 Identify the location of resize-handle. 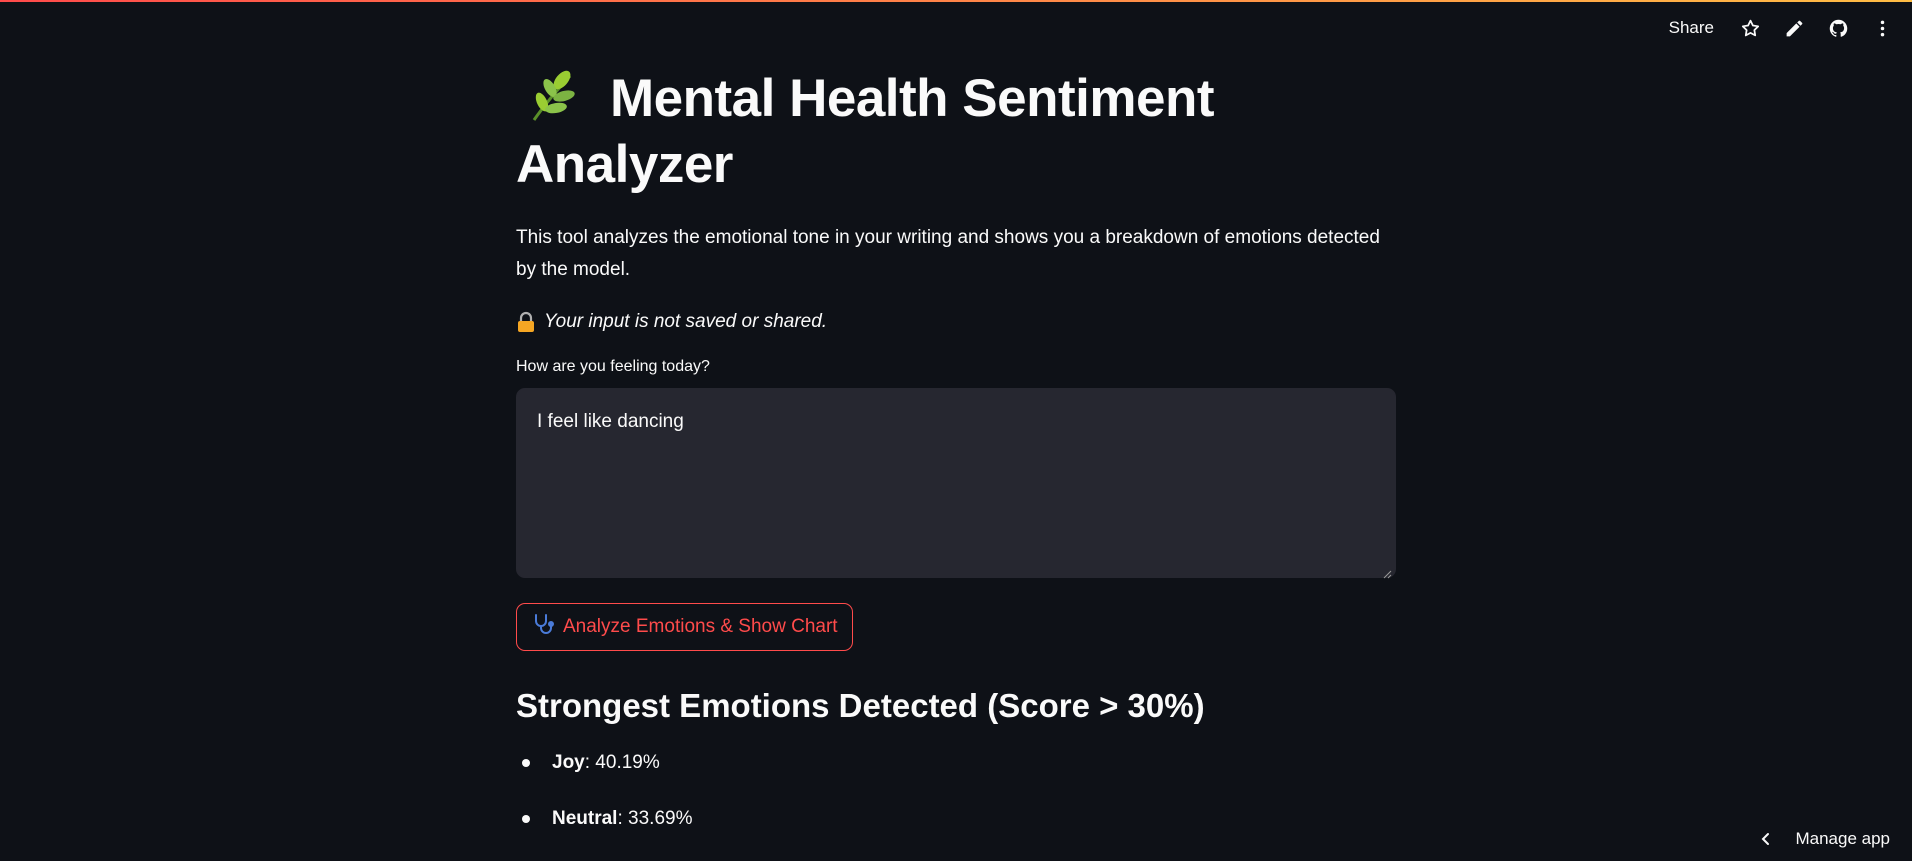
(1387, 574).